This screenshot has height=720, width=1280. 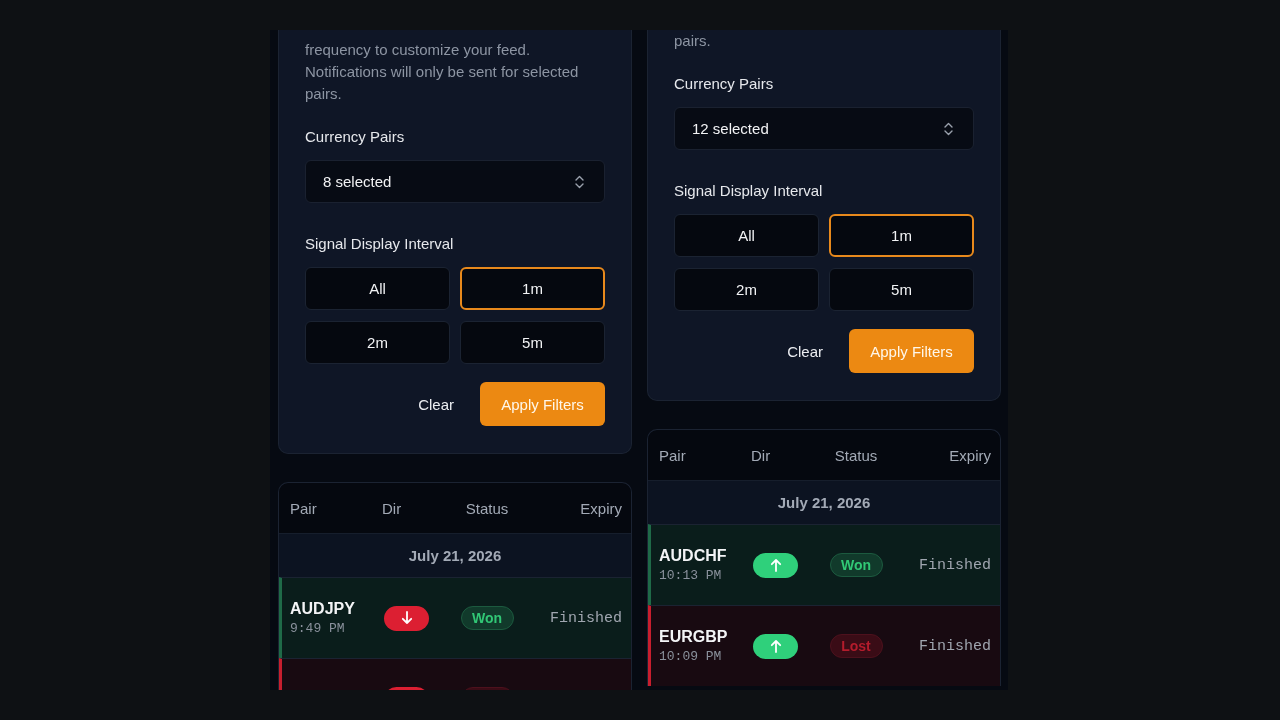 I want to click on arrow-down-icon, so click(x=406, y=618).